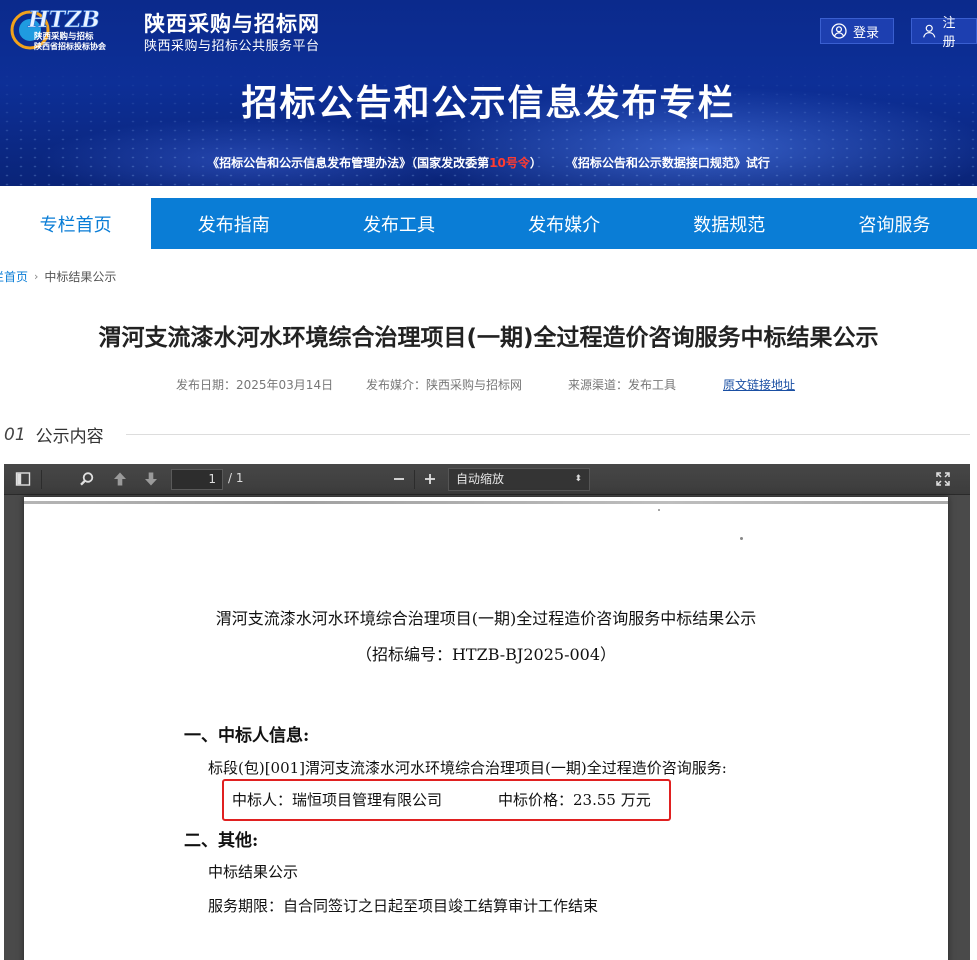  What do you see at coordinates (399, 479) in the screenshot?
I see `zoom-out-icon` at bounding box center [399, 479].